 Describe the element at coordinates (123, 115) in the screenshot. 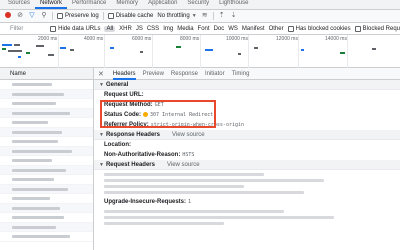

I see `status-code-key: Status Code:` at that location.